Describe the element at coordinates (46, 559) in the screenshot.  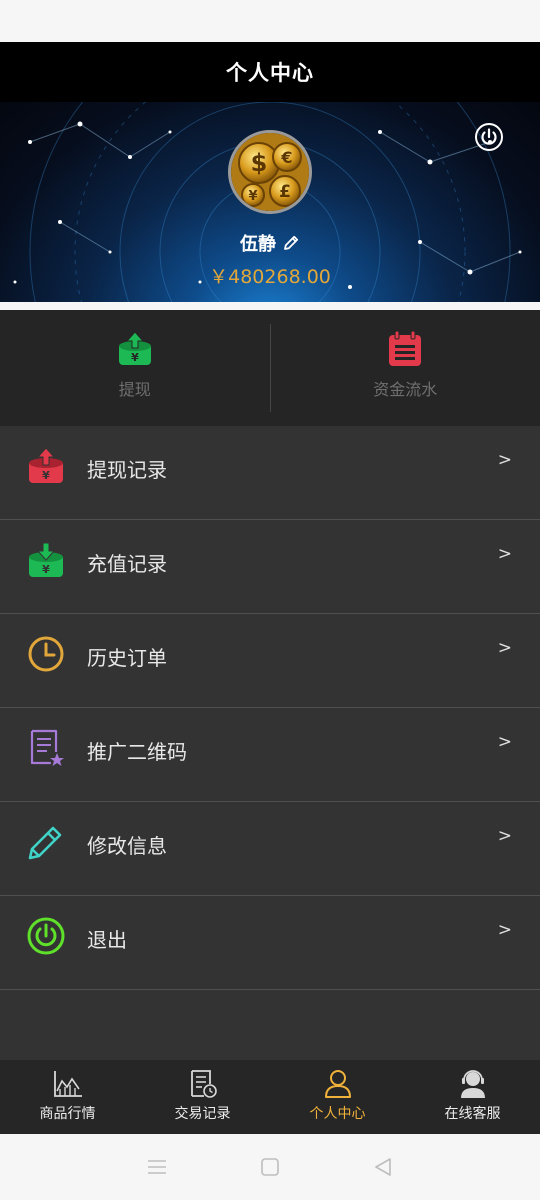
I see `recharge-record-icon: ¥` at that location.